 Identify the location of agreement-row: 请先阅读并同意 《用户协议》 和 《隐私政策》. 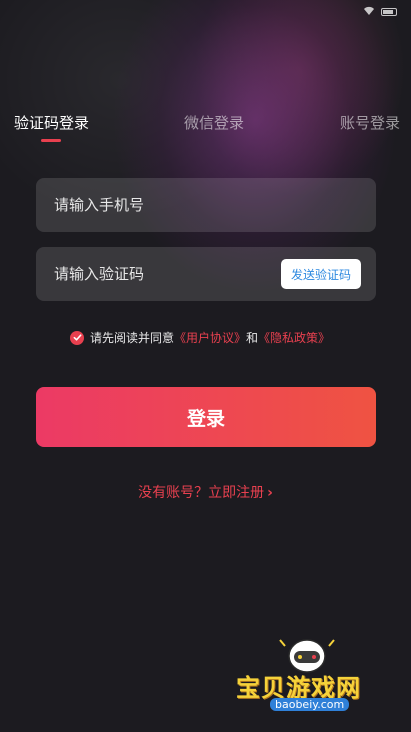
(200, 337).